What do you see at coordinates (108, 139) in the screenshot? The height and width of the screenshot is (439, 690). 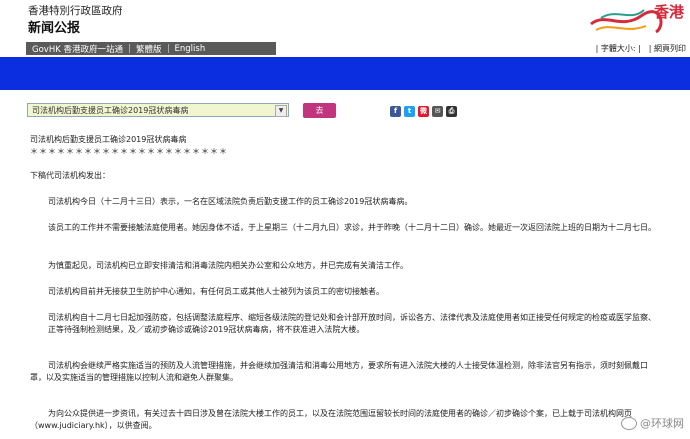 I see `article-title: 司法机构后勤支援员工确诊2019冠状病毒病` at bounding box center [108, 139].